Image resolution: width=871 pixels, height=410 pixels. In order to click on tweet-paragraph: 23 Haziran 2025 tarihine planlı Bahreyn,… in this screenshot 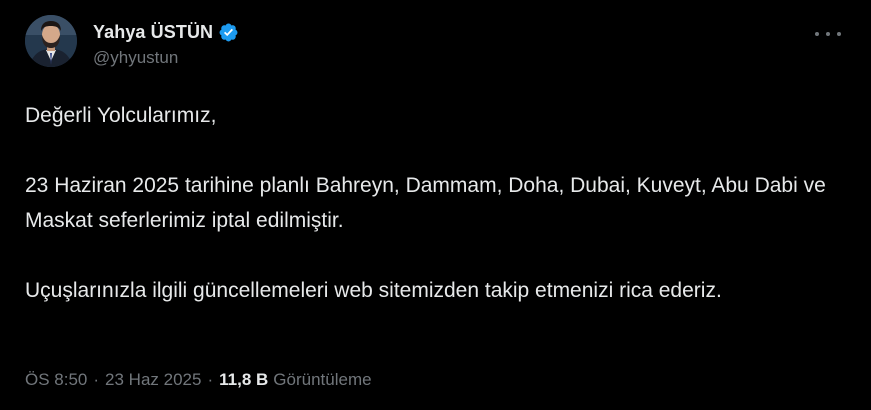, I will do `click(425, 203)`.